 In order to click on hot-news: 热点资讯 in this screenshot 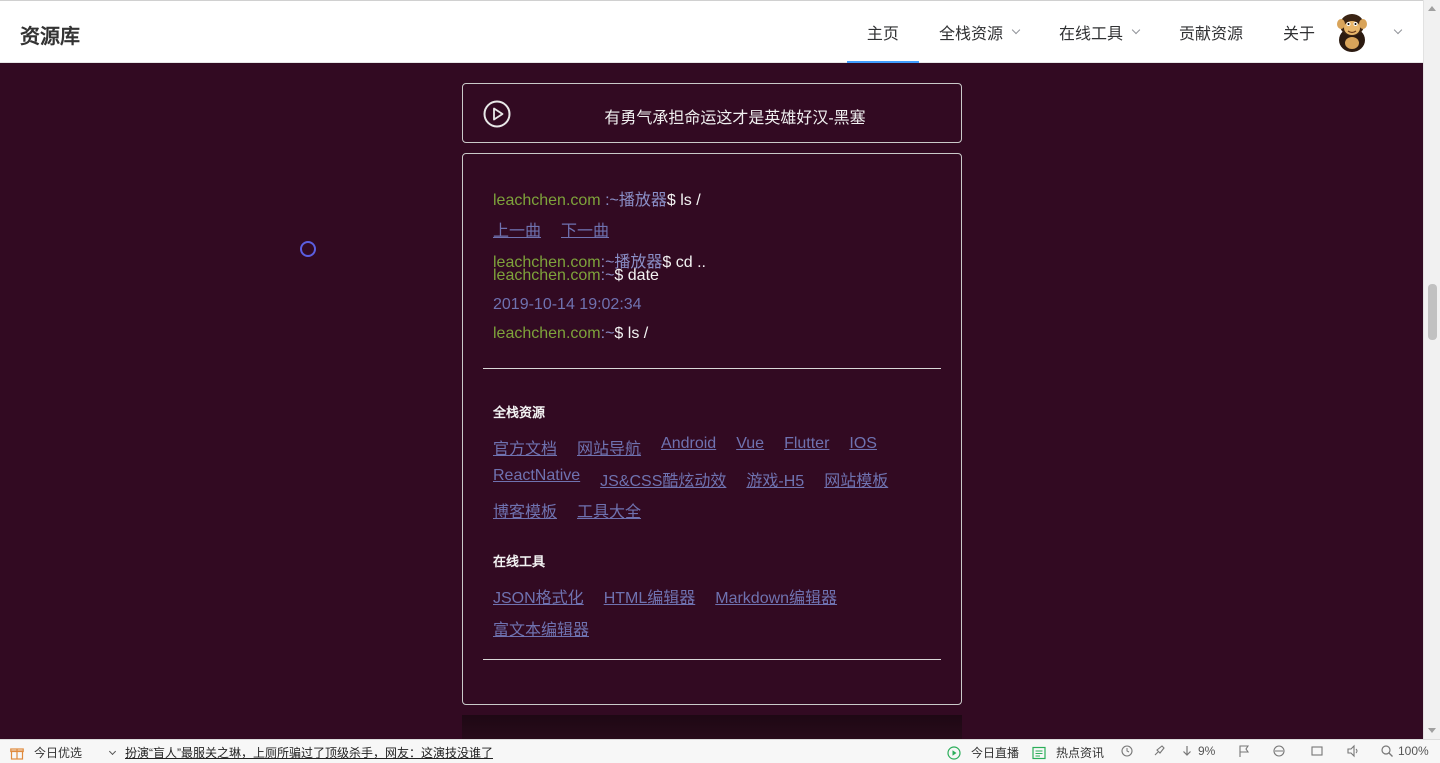, I will do `click(1068, 752)`.